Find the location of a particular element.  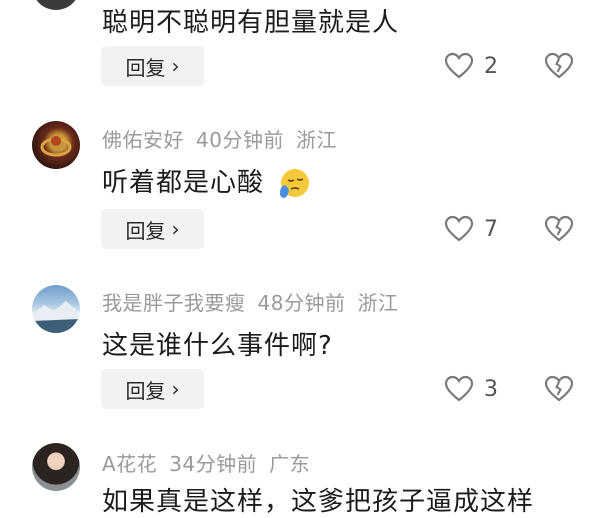

comment-text-content: 听着都是心酸 is located at coordinates (183, 183).